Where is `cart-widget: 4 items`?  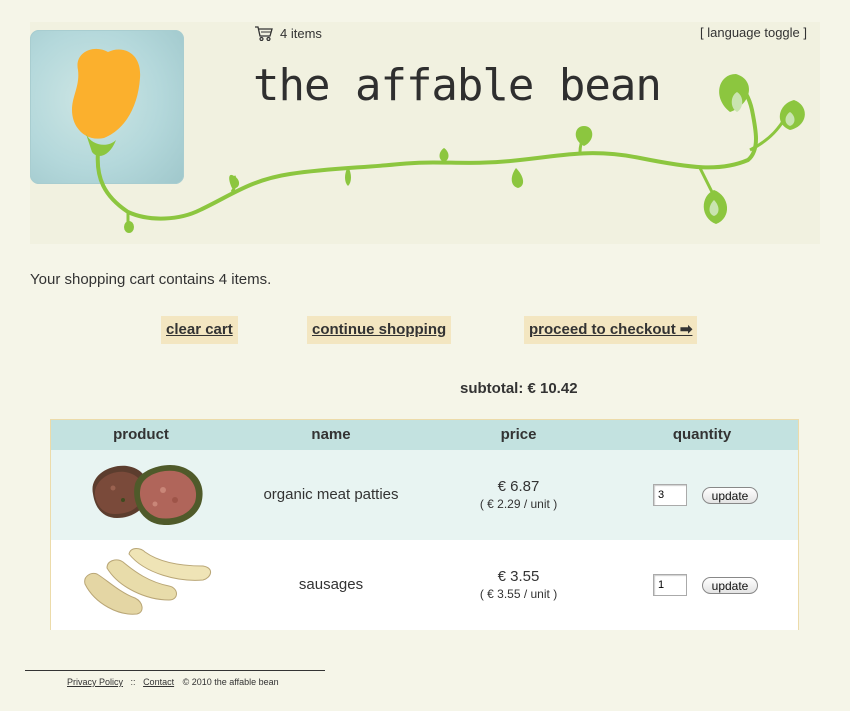 cart-widget: 4 items is located at coordinates (288, 33).